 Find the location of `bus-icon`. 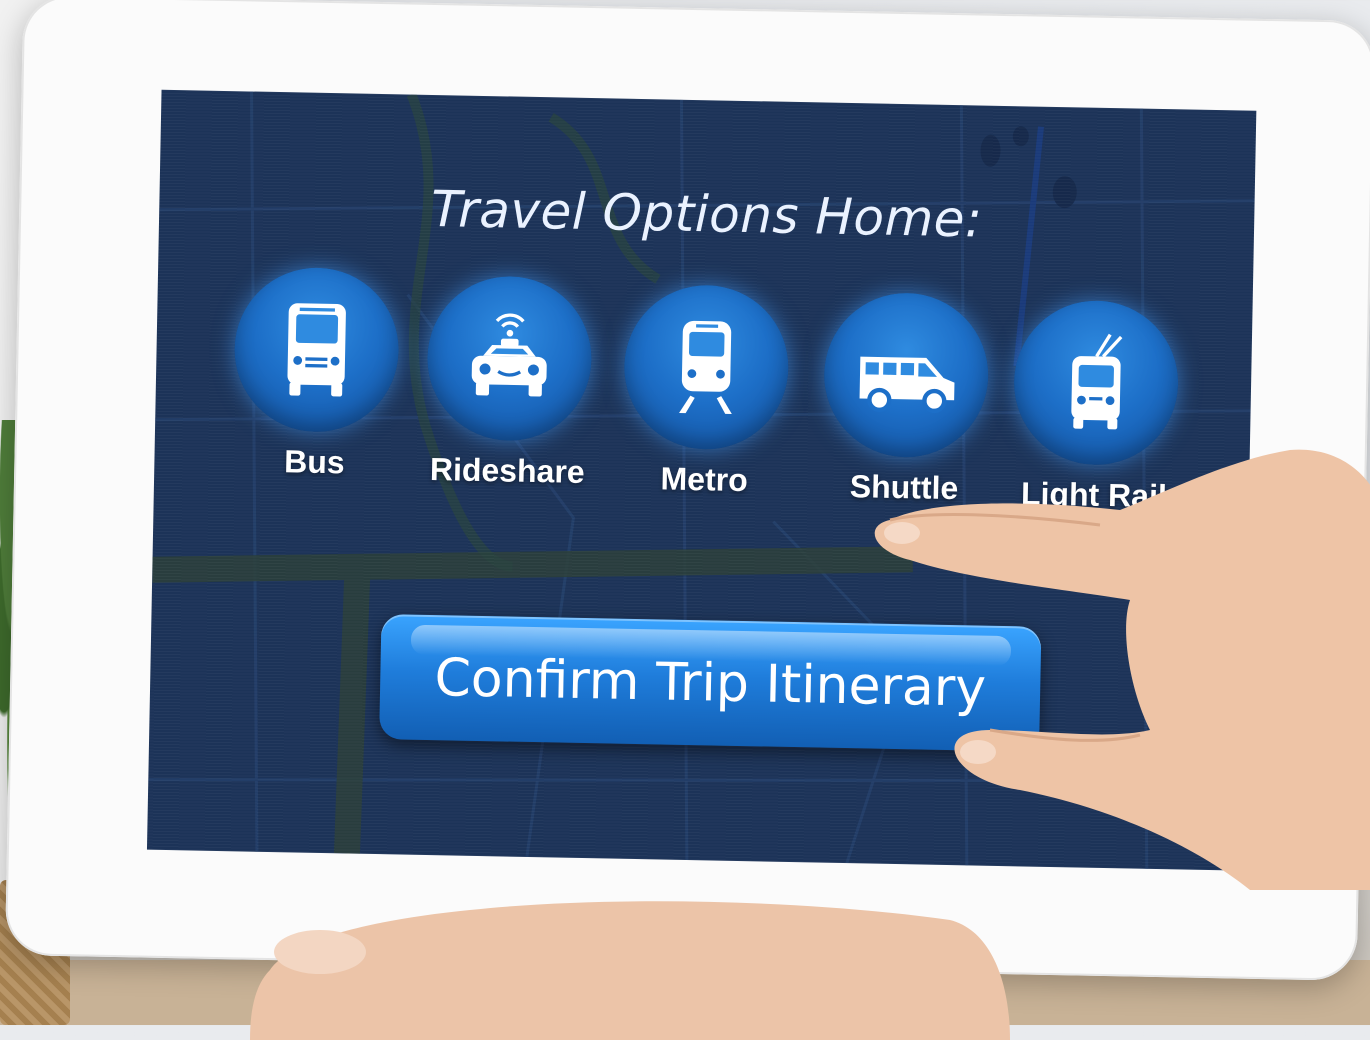

bus-icon is located at coordinates (316, 350).